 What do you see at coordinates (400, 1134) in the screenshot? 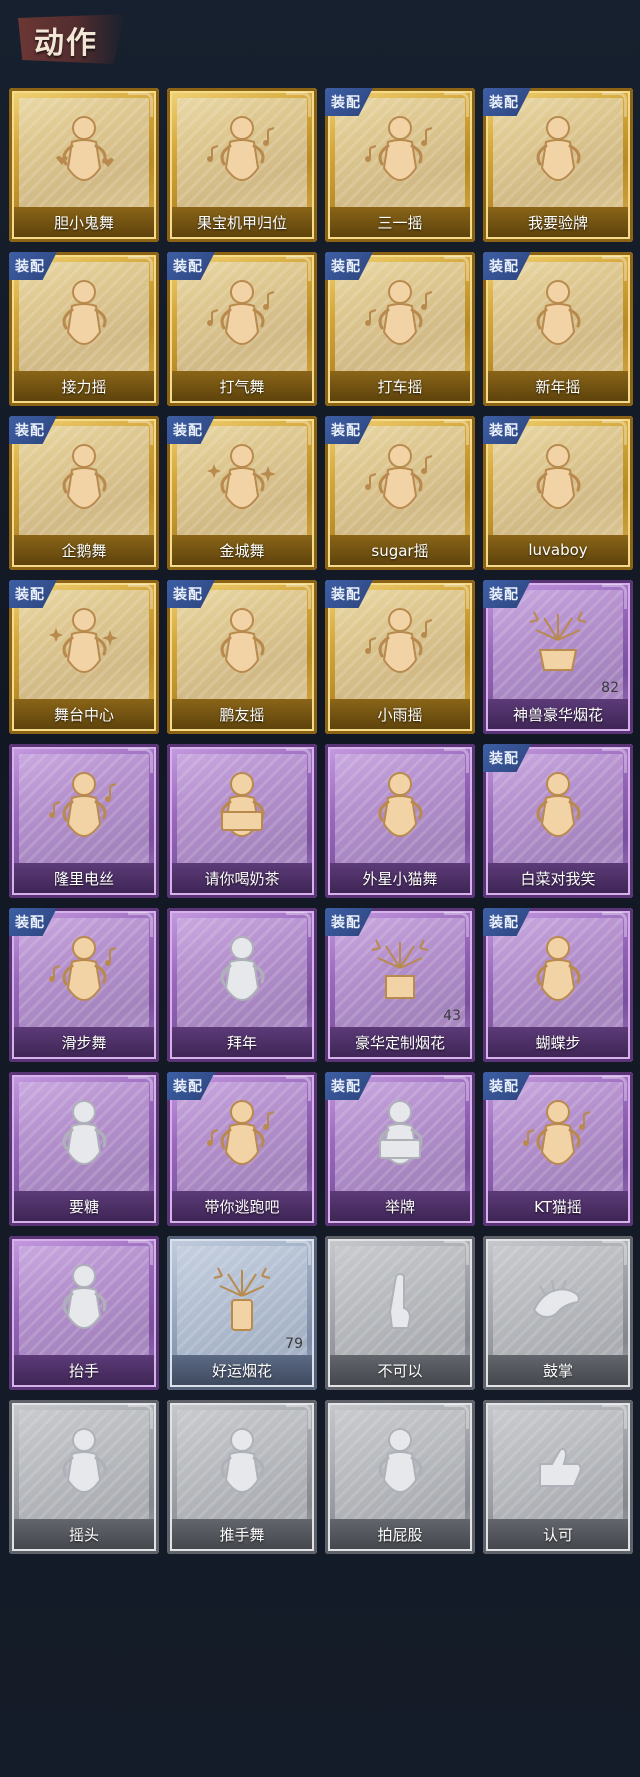
I see `figure-with-sign-icon` at bounding box center [400, 1134].